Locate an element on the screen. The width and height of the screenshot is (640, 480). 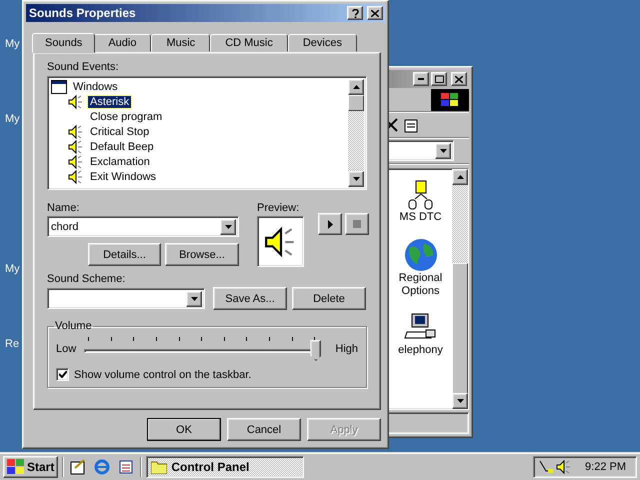
control-panel-item: Regional Options is located at coordinates (420, 268).